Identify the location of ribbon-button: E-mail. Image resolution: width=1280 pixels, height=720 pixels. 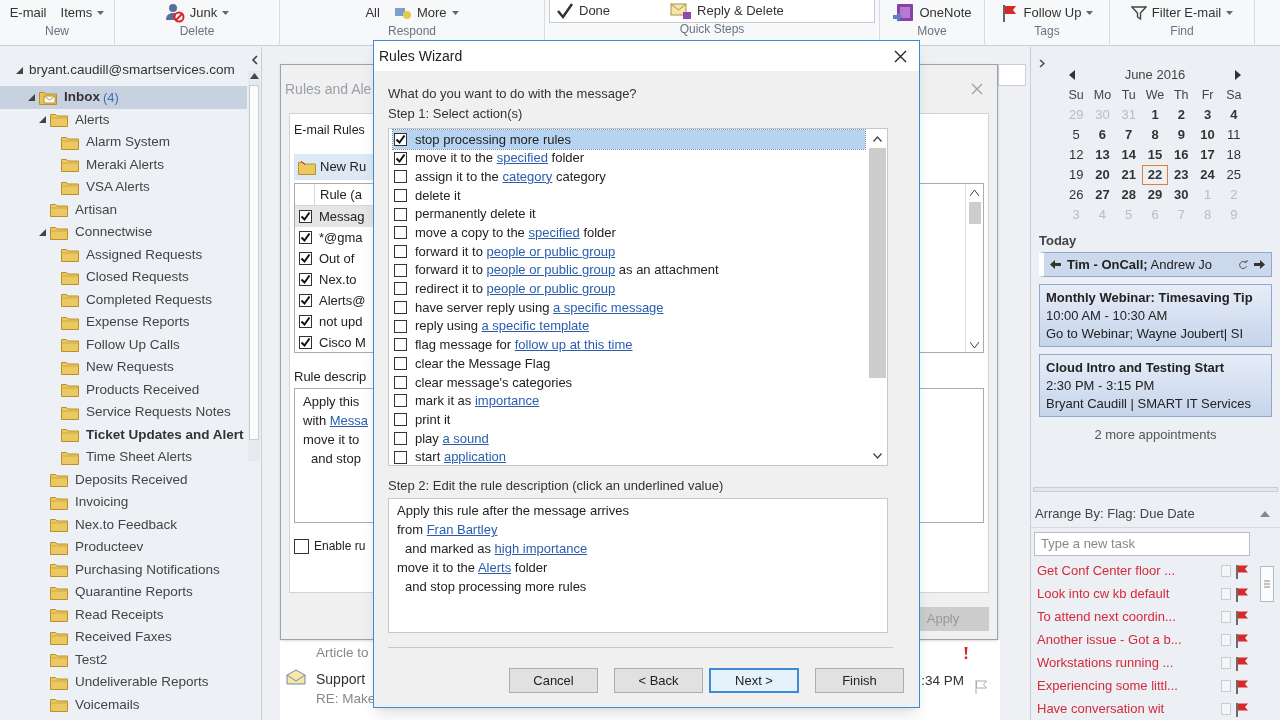
(28, 12).